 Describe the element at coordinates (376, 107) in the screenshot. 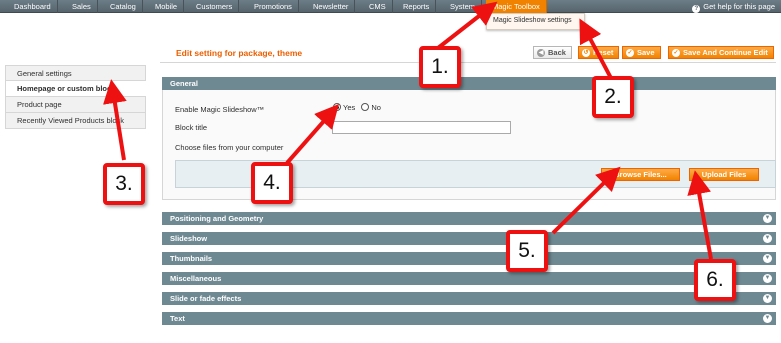

I see `enable-no-label: No` at that location.